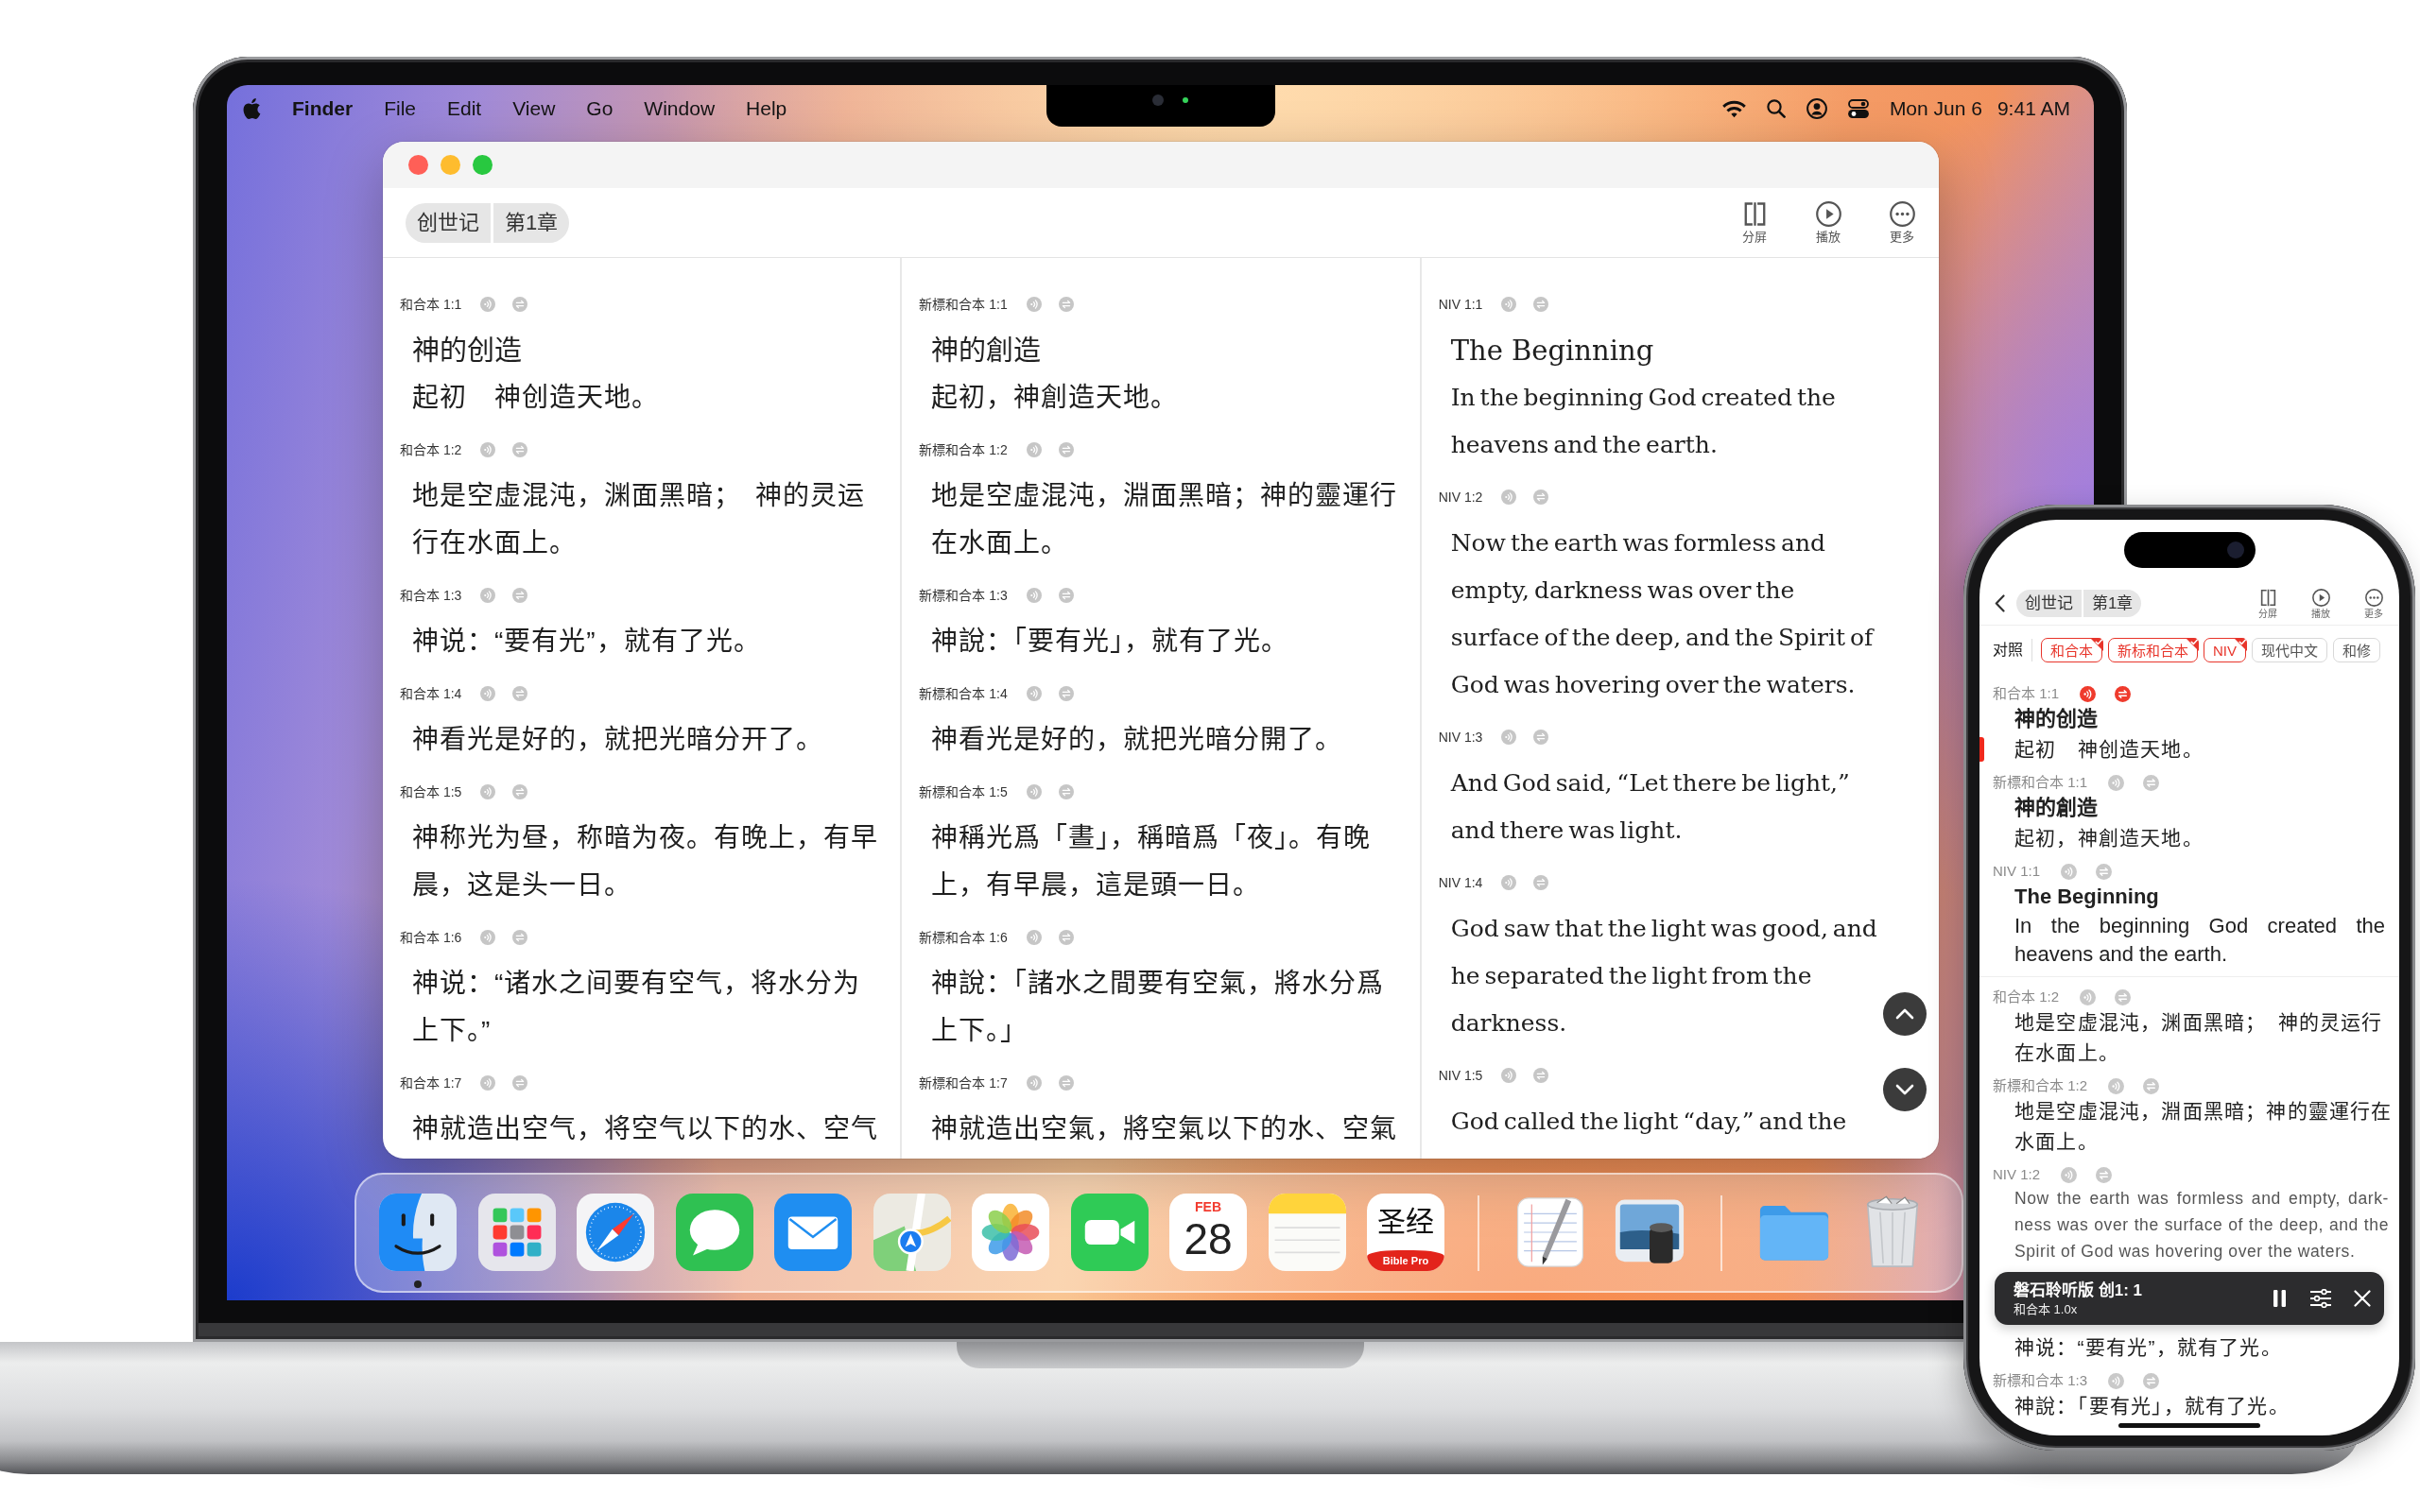 The width and height of the screenshot is (2420, 1512). I want to click on back-icon, so click(2000, 603).